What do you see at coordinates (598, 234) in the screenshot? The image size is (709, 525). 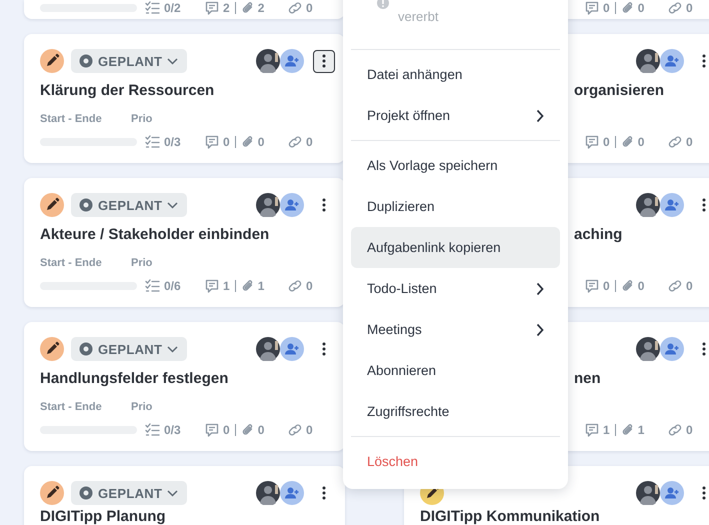 I see `task-title: aching` at bounding box center [598, 234].